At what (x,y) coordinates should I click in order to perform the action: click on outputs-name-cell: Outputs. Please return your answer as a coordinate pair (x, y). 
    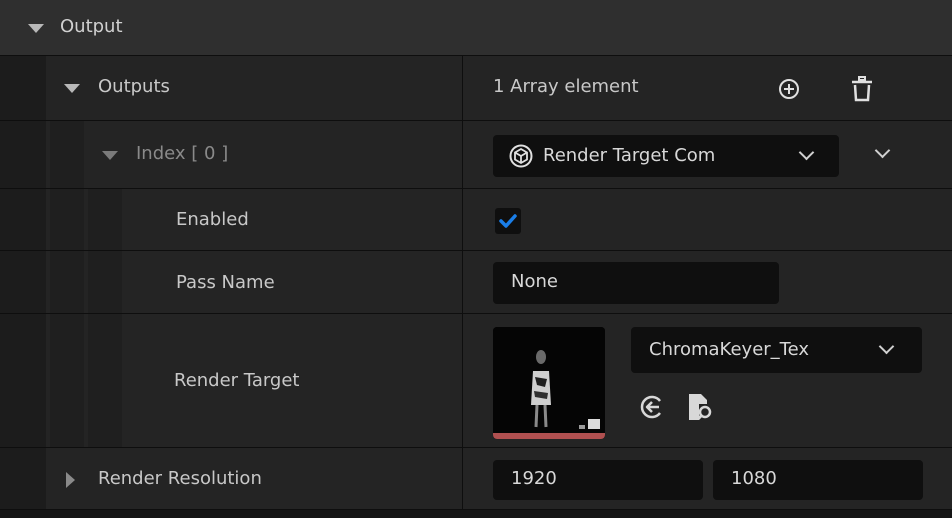
    Looking at the image, I should click on (231, 88).